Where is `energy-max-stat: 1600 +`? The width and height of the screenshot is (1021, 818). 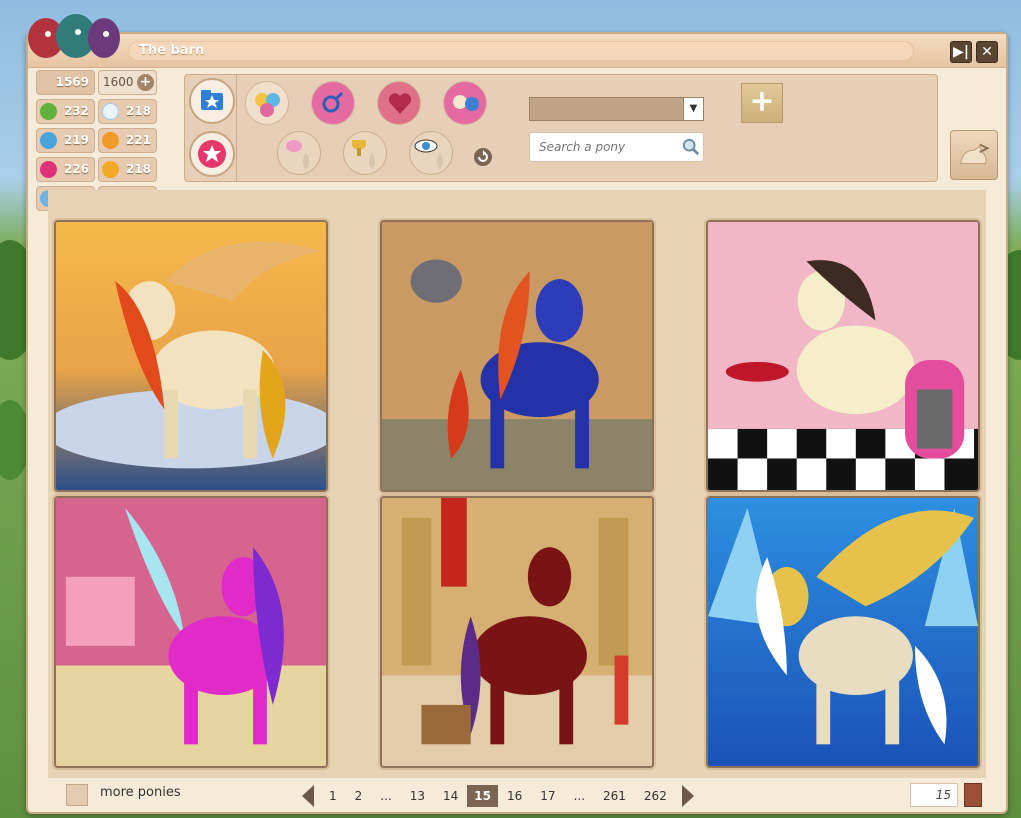
energy-max-stat: 1600 + is located at coordinates (127, 82).